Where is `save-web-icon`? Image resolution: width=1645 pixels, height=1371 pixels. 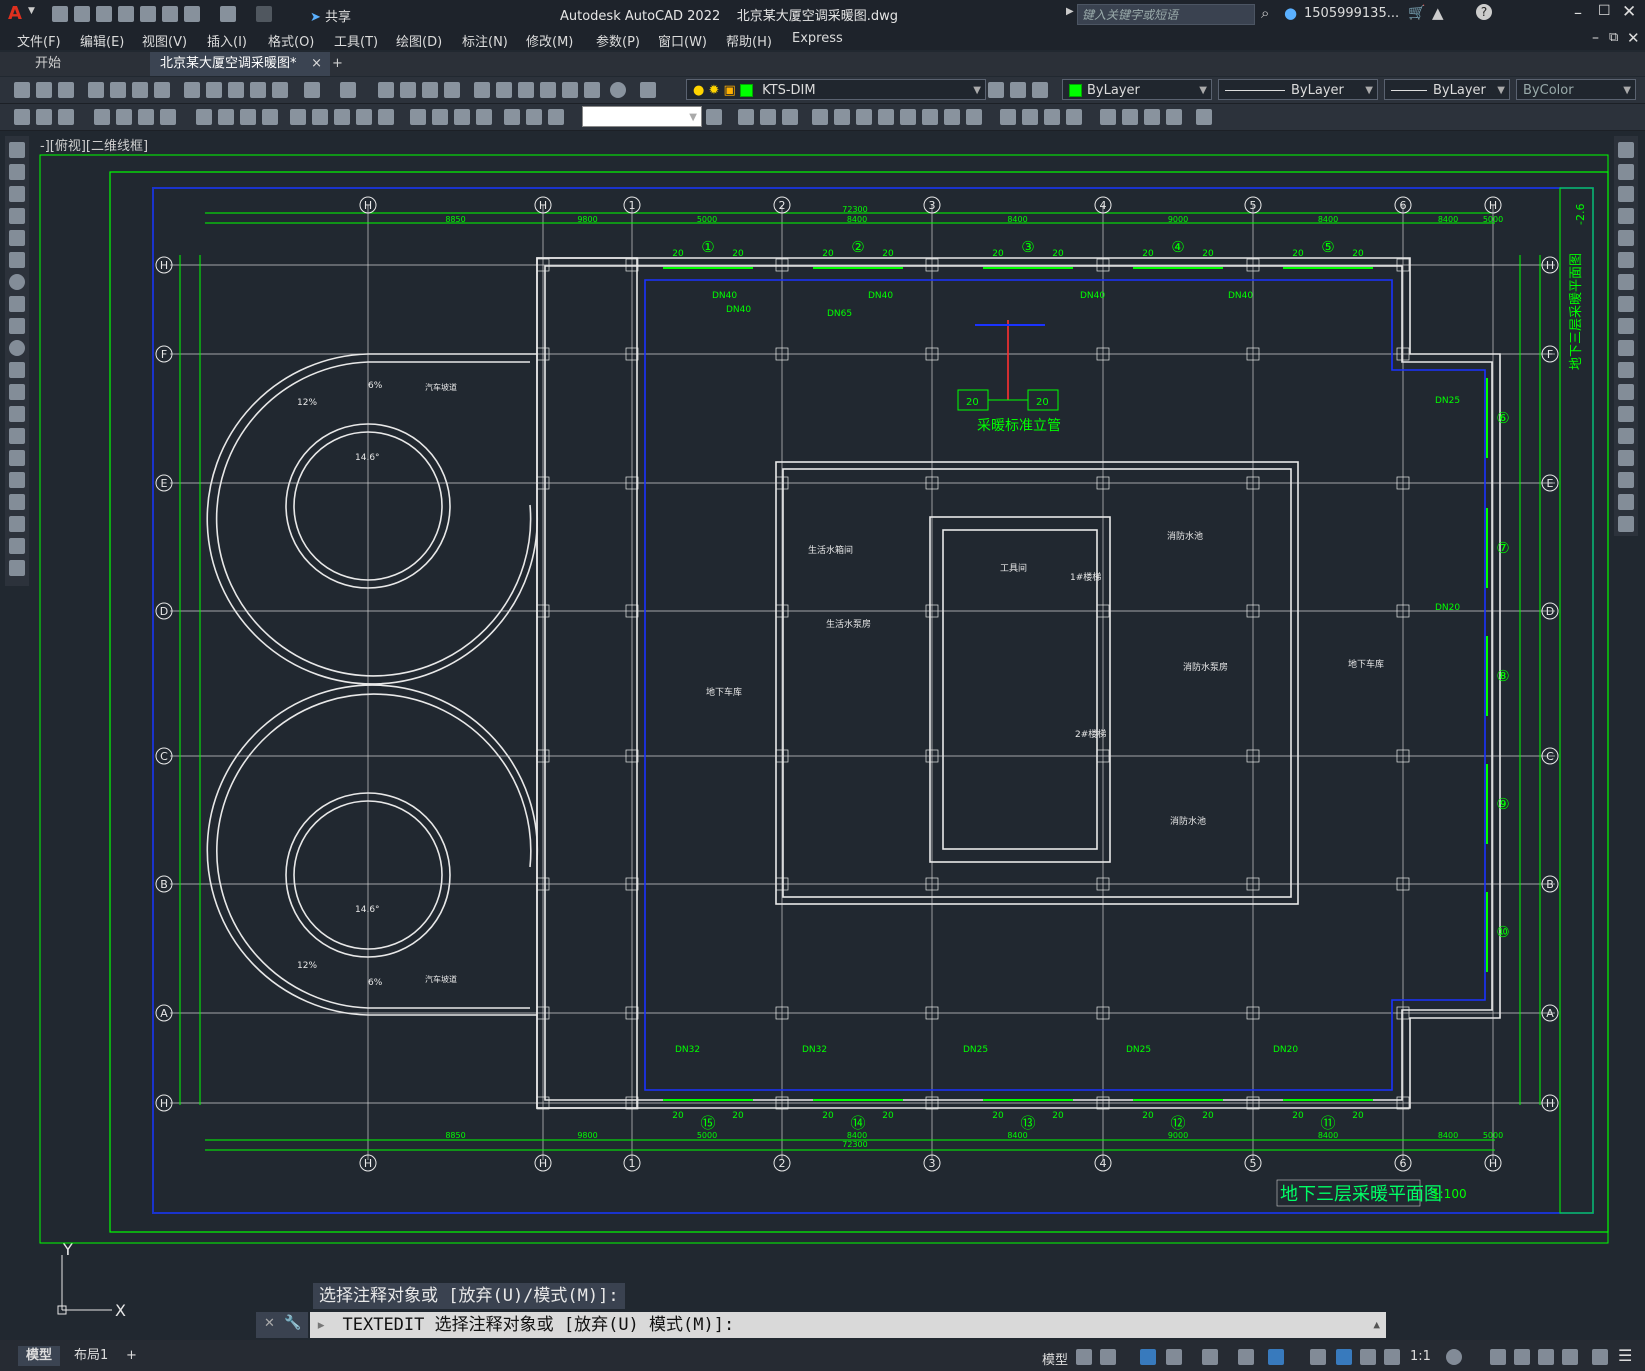
save-web-icon is located at coordinates (170, 14).